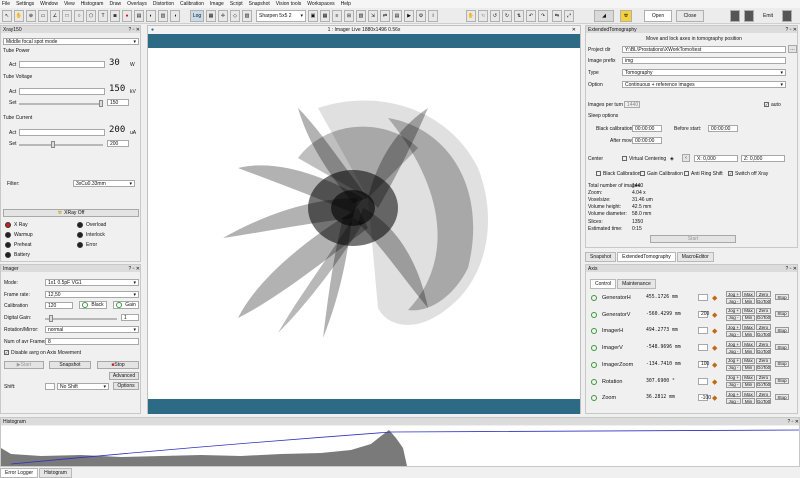  What do you see at coordinates (49, 4) in the screenshot?
I see `menu-item: Window` at bounding box center [49, 4].